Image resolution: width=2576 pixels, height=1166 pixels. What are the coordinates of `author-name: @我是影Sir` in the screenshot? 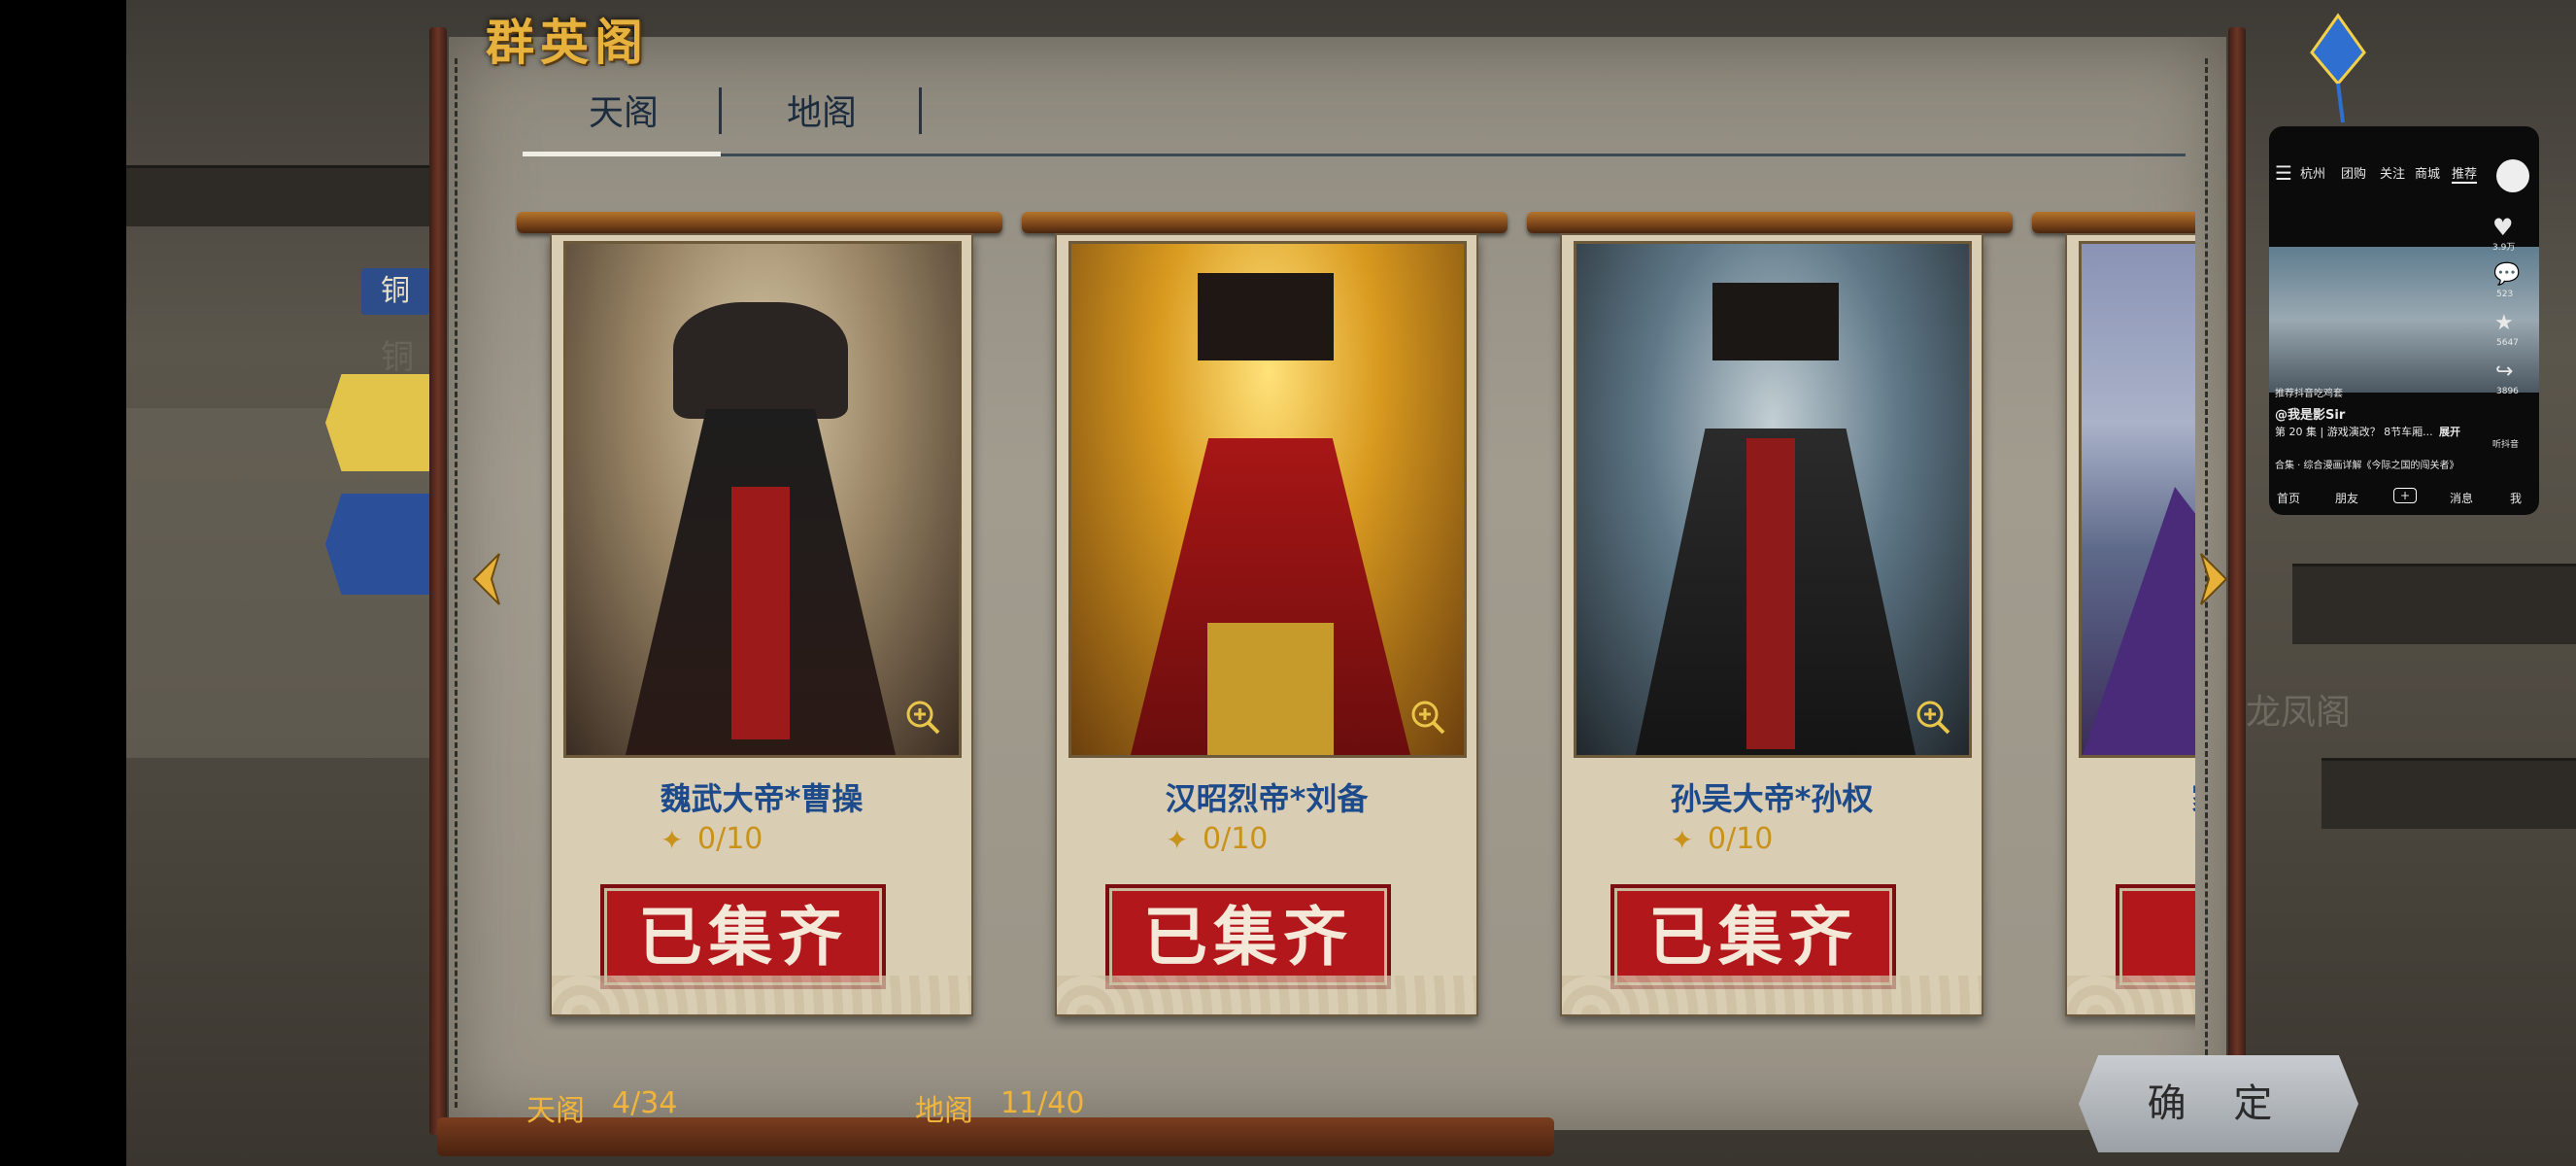 It's located at (2310, 413).